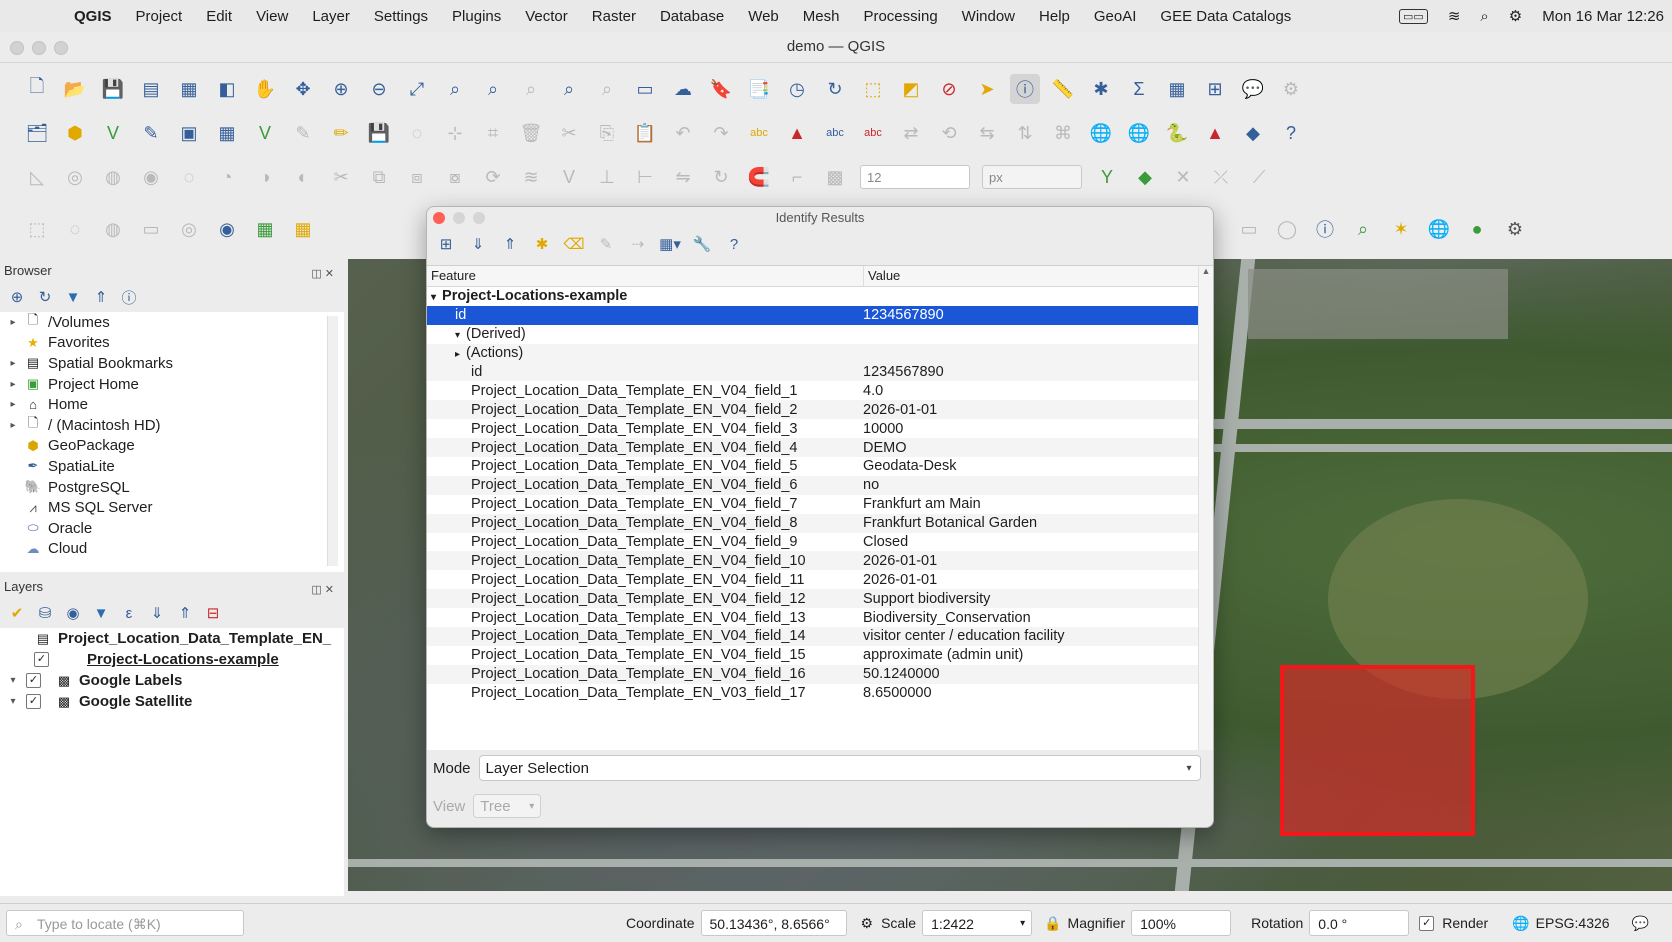 This screenshot has width=1672, height=942. I want to click on split-features-icon: ✂, so click(341, 177).